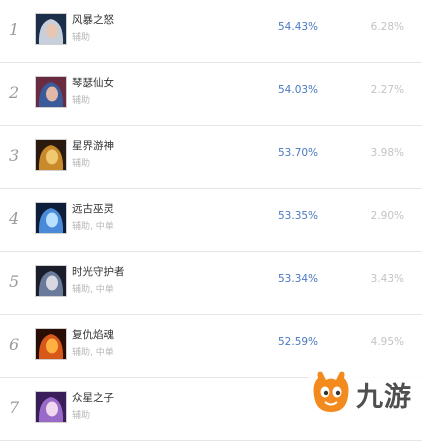 The width and height of the screenshot is (422, 441). Describe the element at coordinates (387, 342) in the screenshot. I see `pick-rate: 4.95%` at that location.